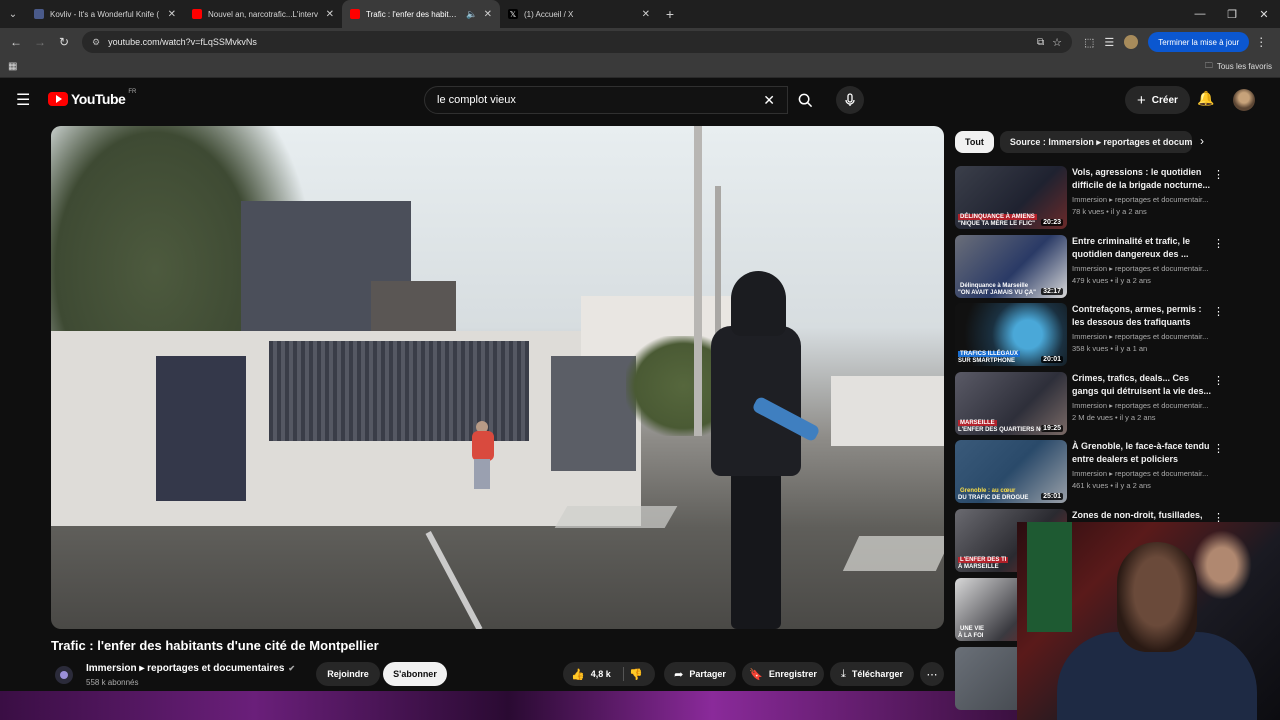 This screenshot has width=1280, height=720. I want to click on maximize-icon: ❐, so click(1232, 14).